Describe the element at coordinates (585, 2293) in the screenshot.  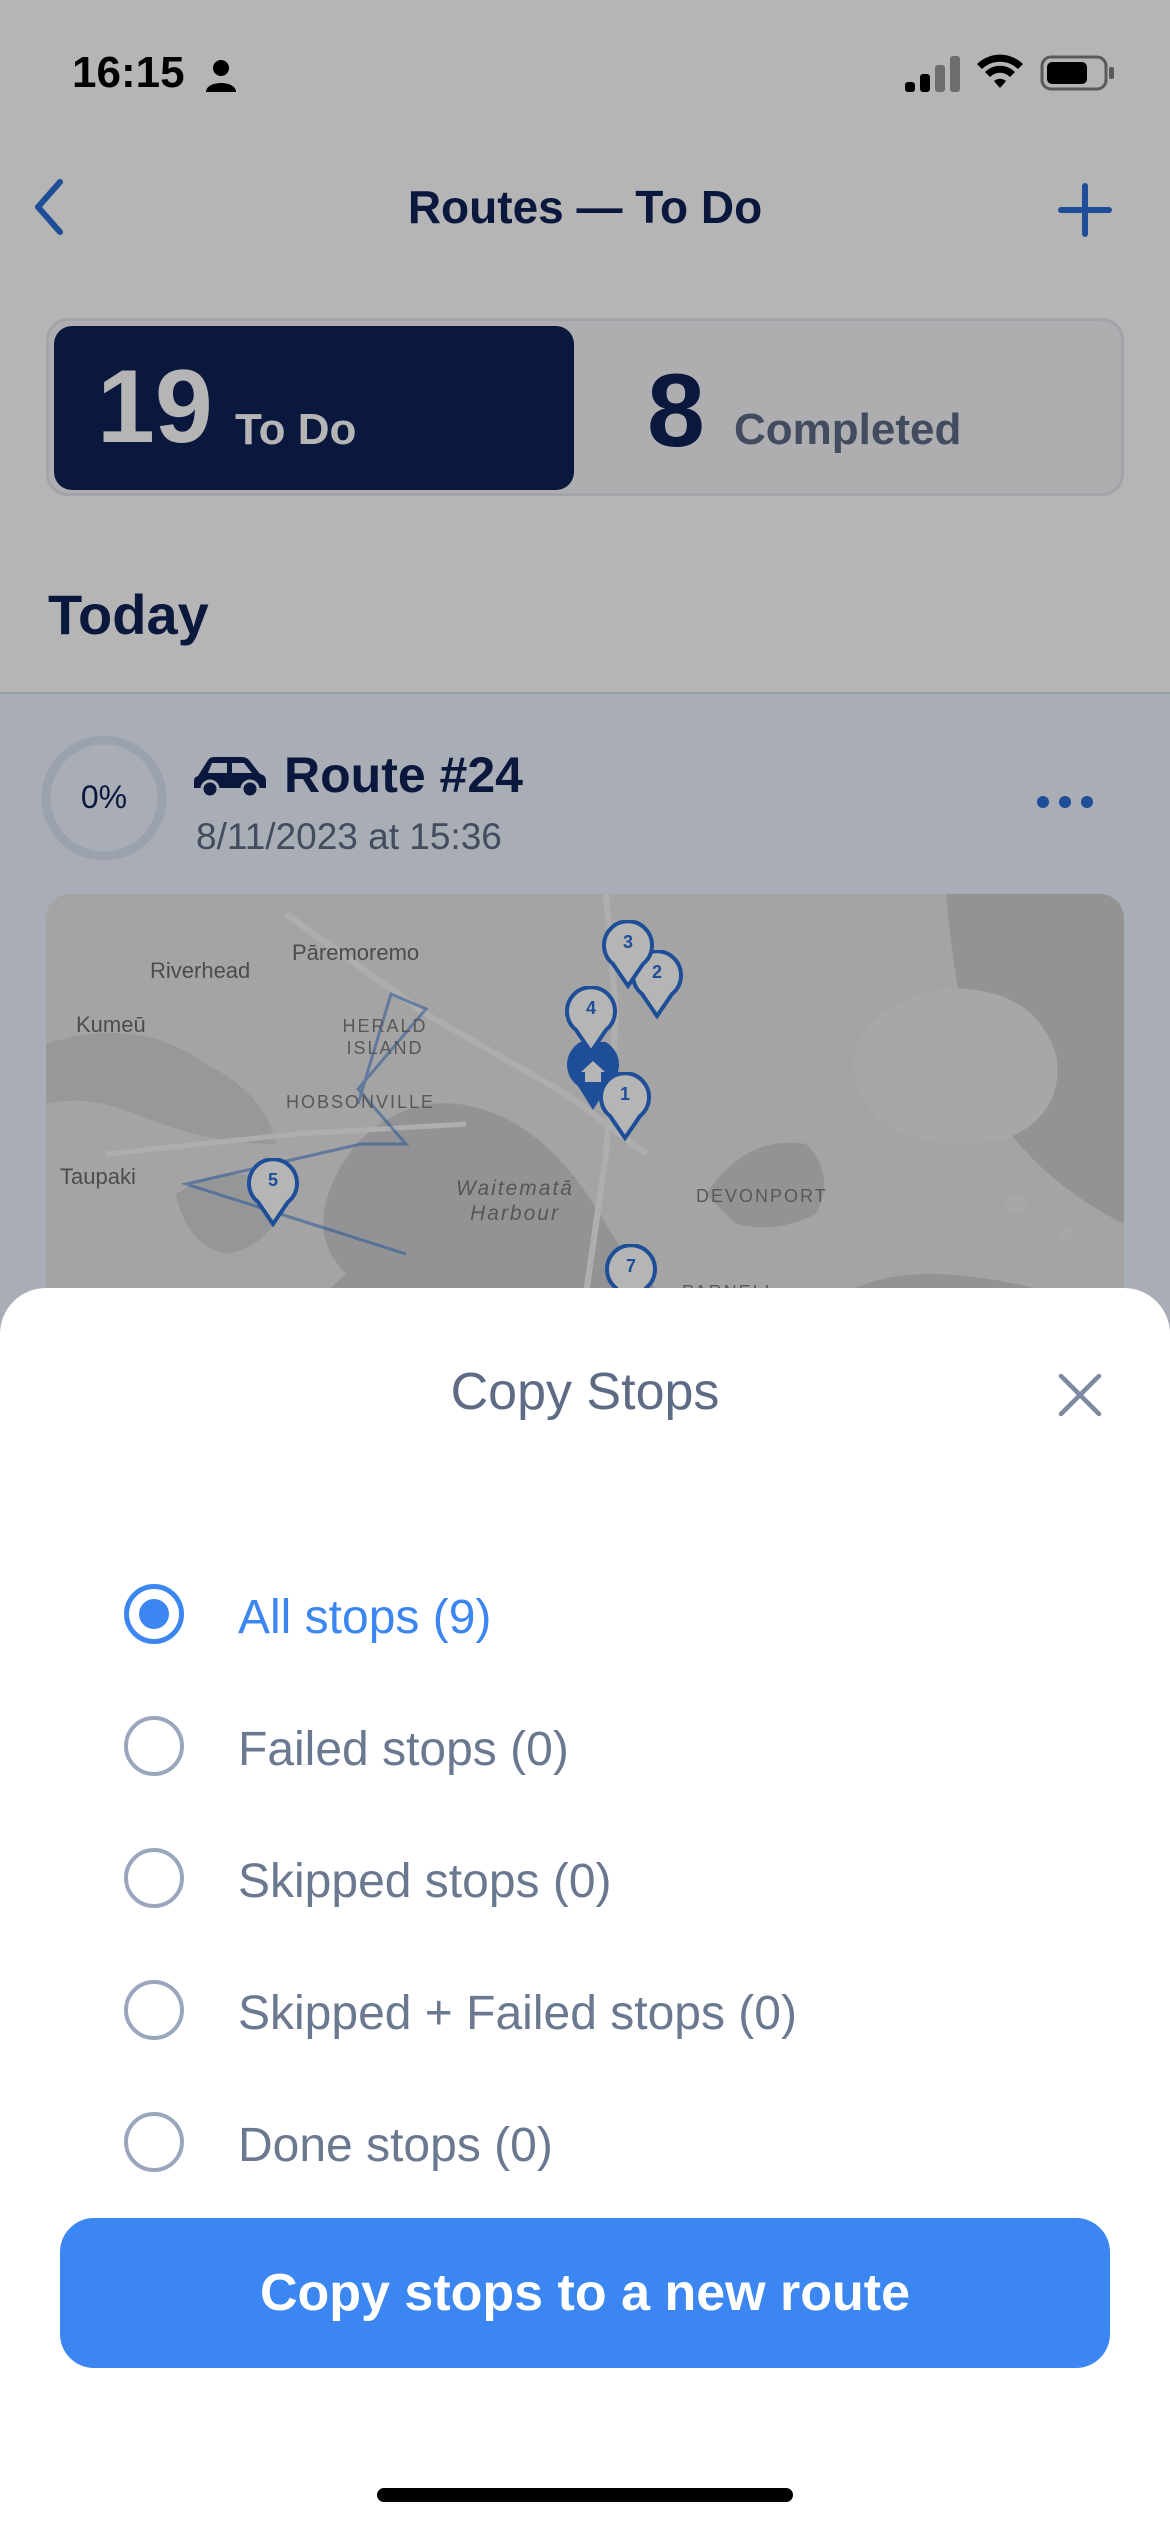
I see `copy-stops-button: Copy stops to a new route` at that location.